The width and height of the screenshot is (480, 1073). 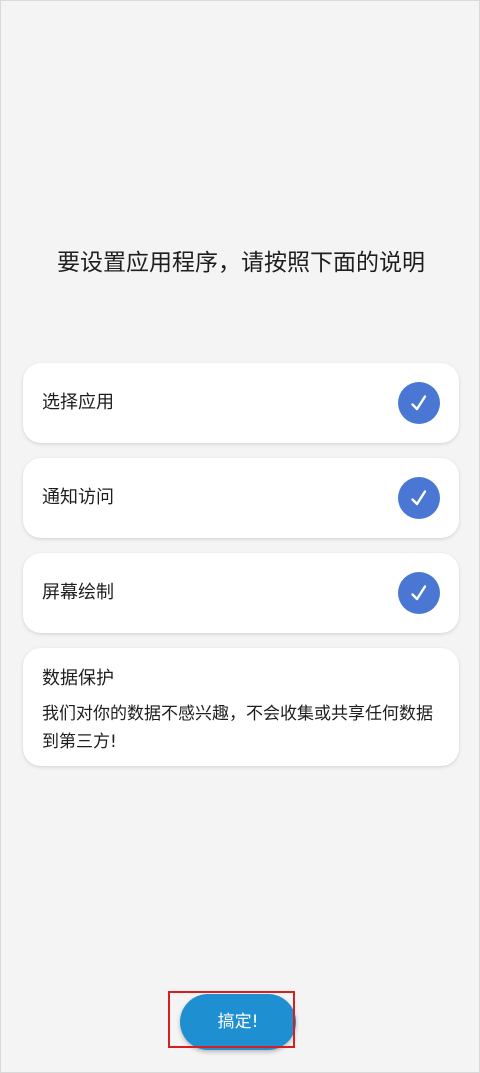 What do you see at coordinates (78, 678) in the screenshot?
I see `privacy-title: 数据保护` at bounding box center [78, 678].